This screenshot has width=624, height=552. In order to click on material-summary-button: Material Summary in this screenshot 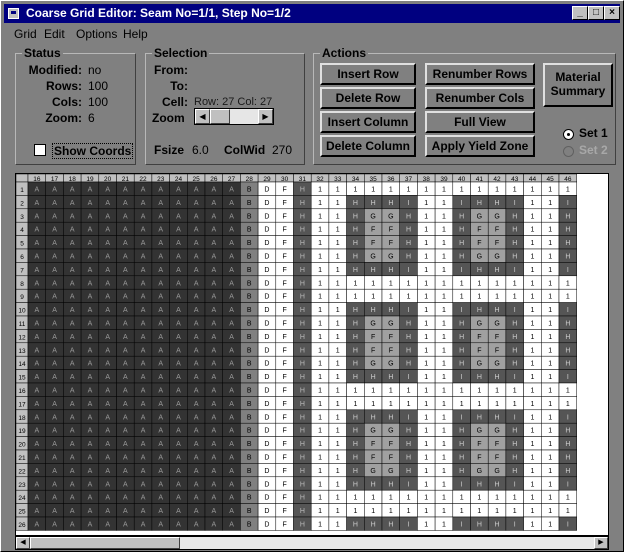, I will do `click(578, 85)`.